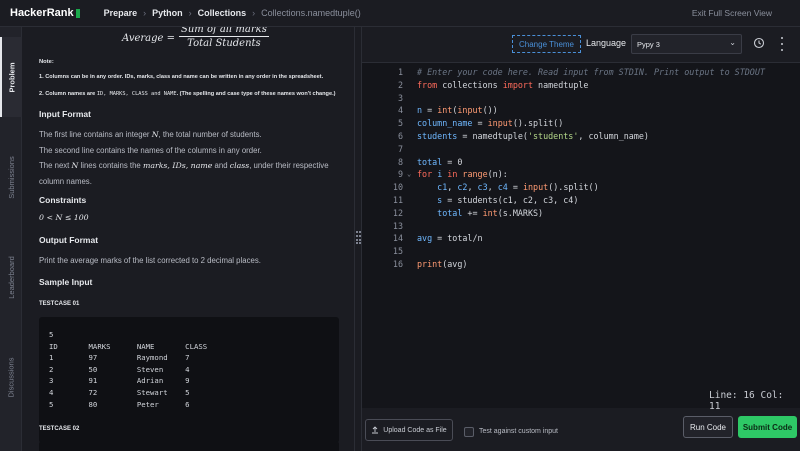 The height and width of the screenshot is (451, 800). I want to click on change-theme-button: Change Theme, so click(546, 44).